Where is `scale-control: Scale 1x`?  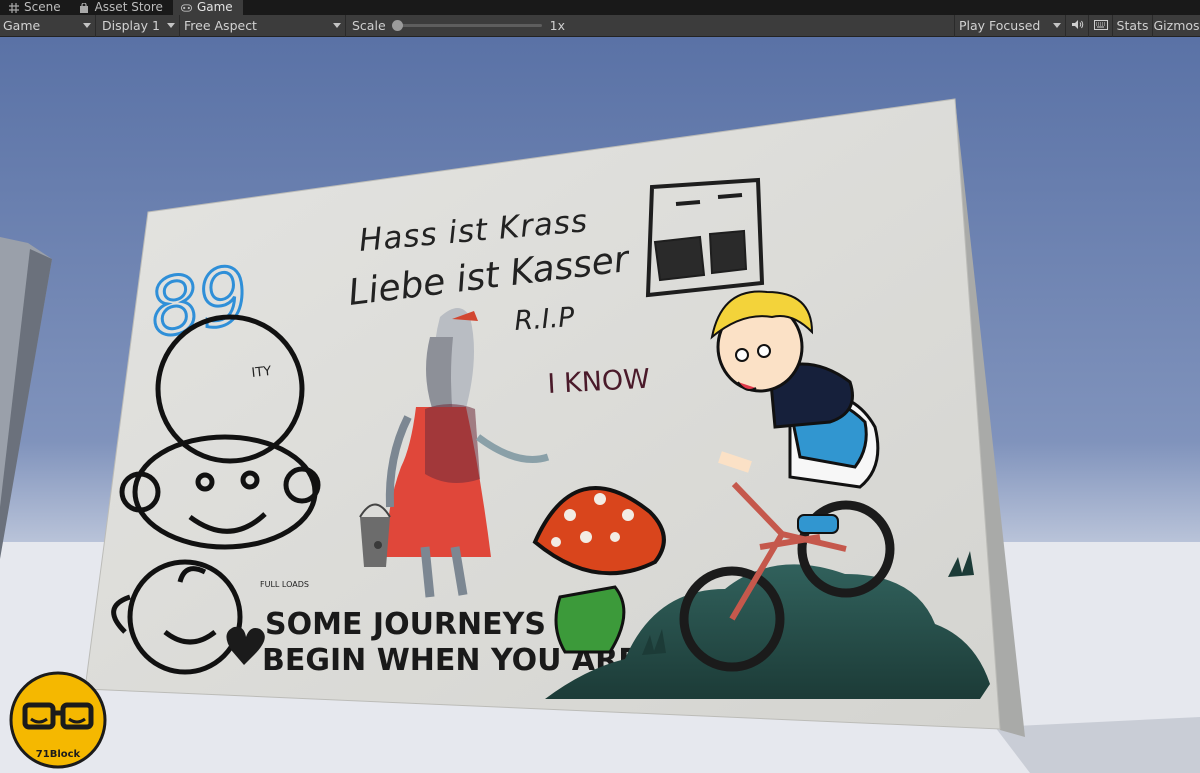 scale-control: Scale 1x is located at coordinates (455, 26).